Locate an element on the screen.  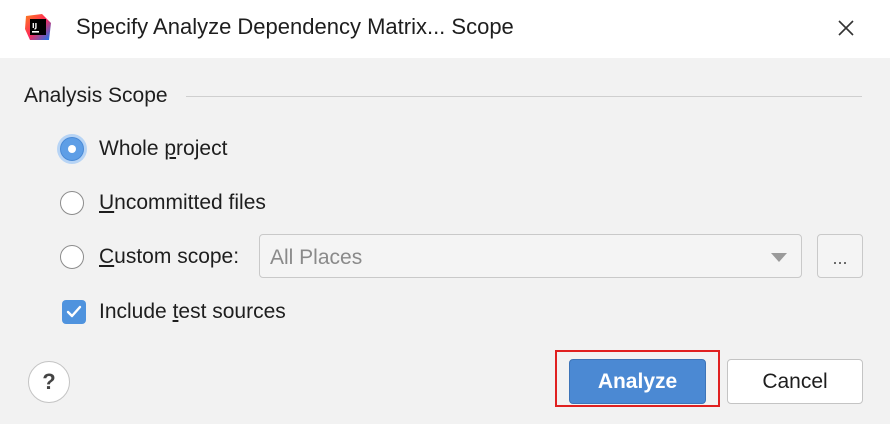
radio-whole-project: Whole project is located at coordinates (143, 149).